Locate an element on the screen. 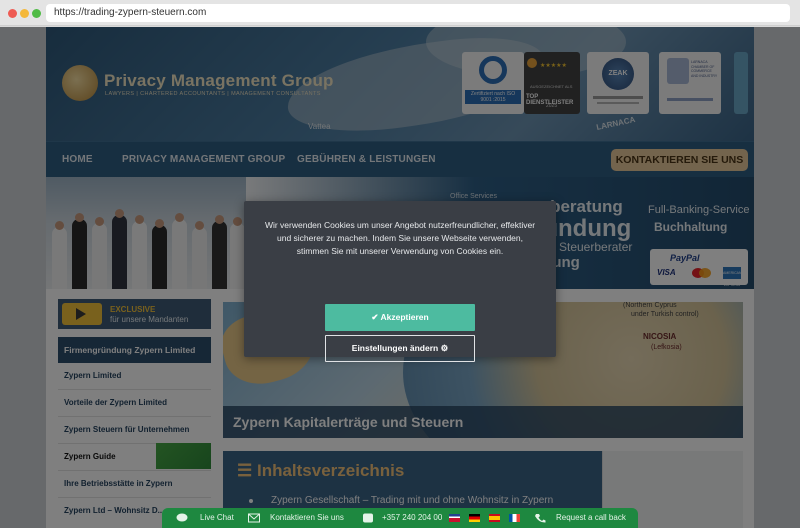  accept-label: Akzeptieren is located at coordinates (404, 317).